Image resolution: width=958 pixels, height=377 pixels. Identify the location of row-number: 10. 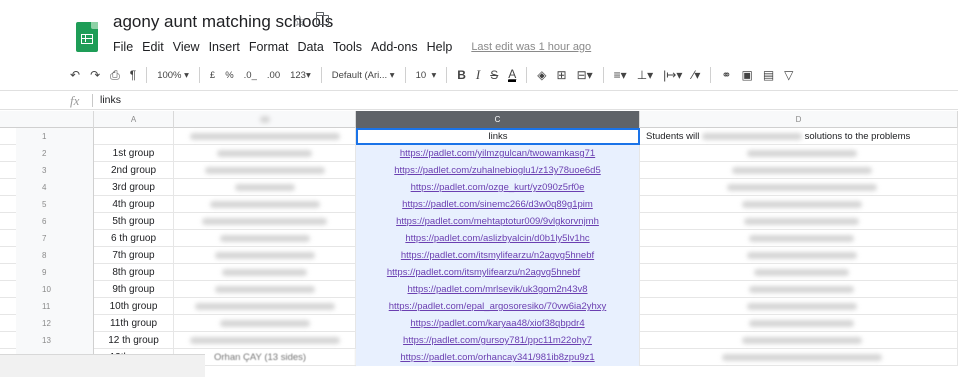
(55, 289).